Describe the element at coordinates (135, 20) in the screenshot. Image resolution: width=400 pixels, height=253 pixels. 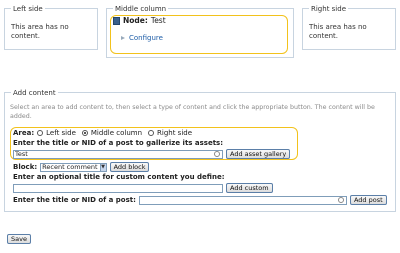
I see `node-label: Node:` at that location.